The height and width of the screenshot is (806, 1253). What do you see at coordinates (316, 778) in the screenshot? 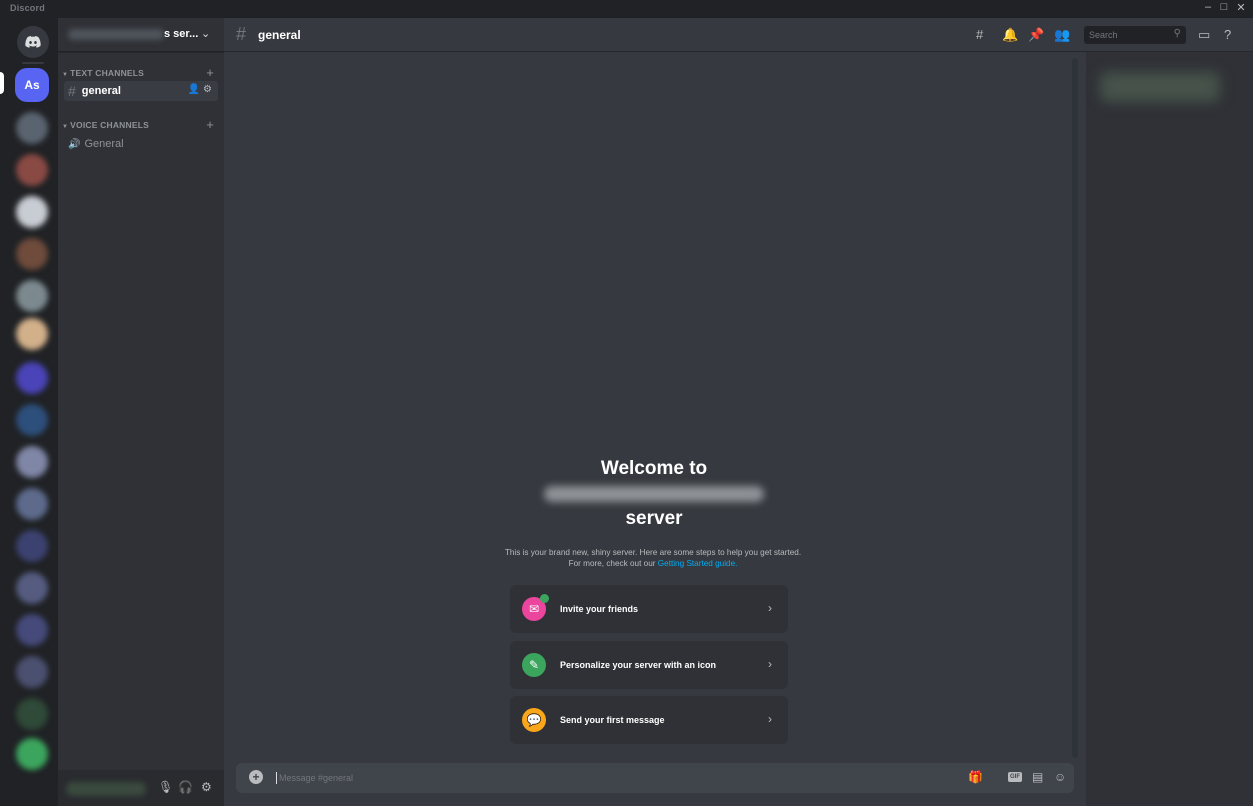
I see `message-input-placeholder: Message #general` at bounding box center [316, 778].